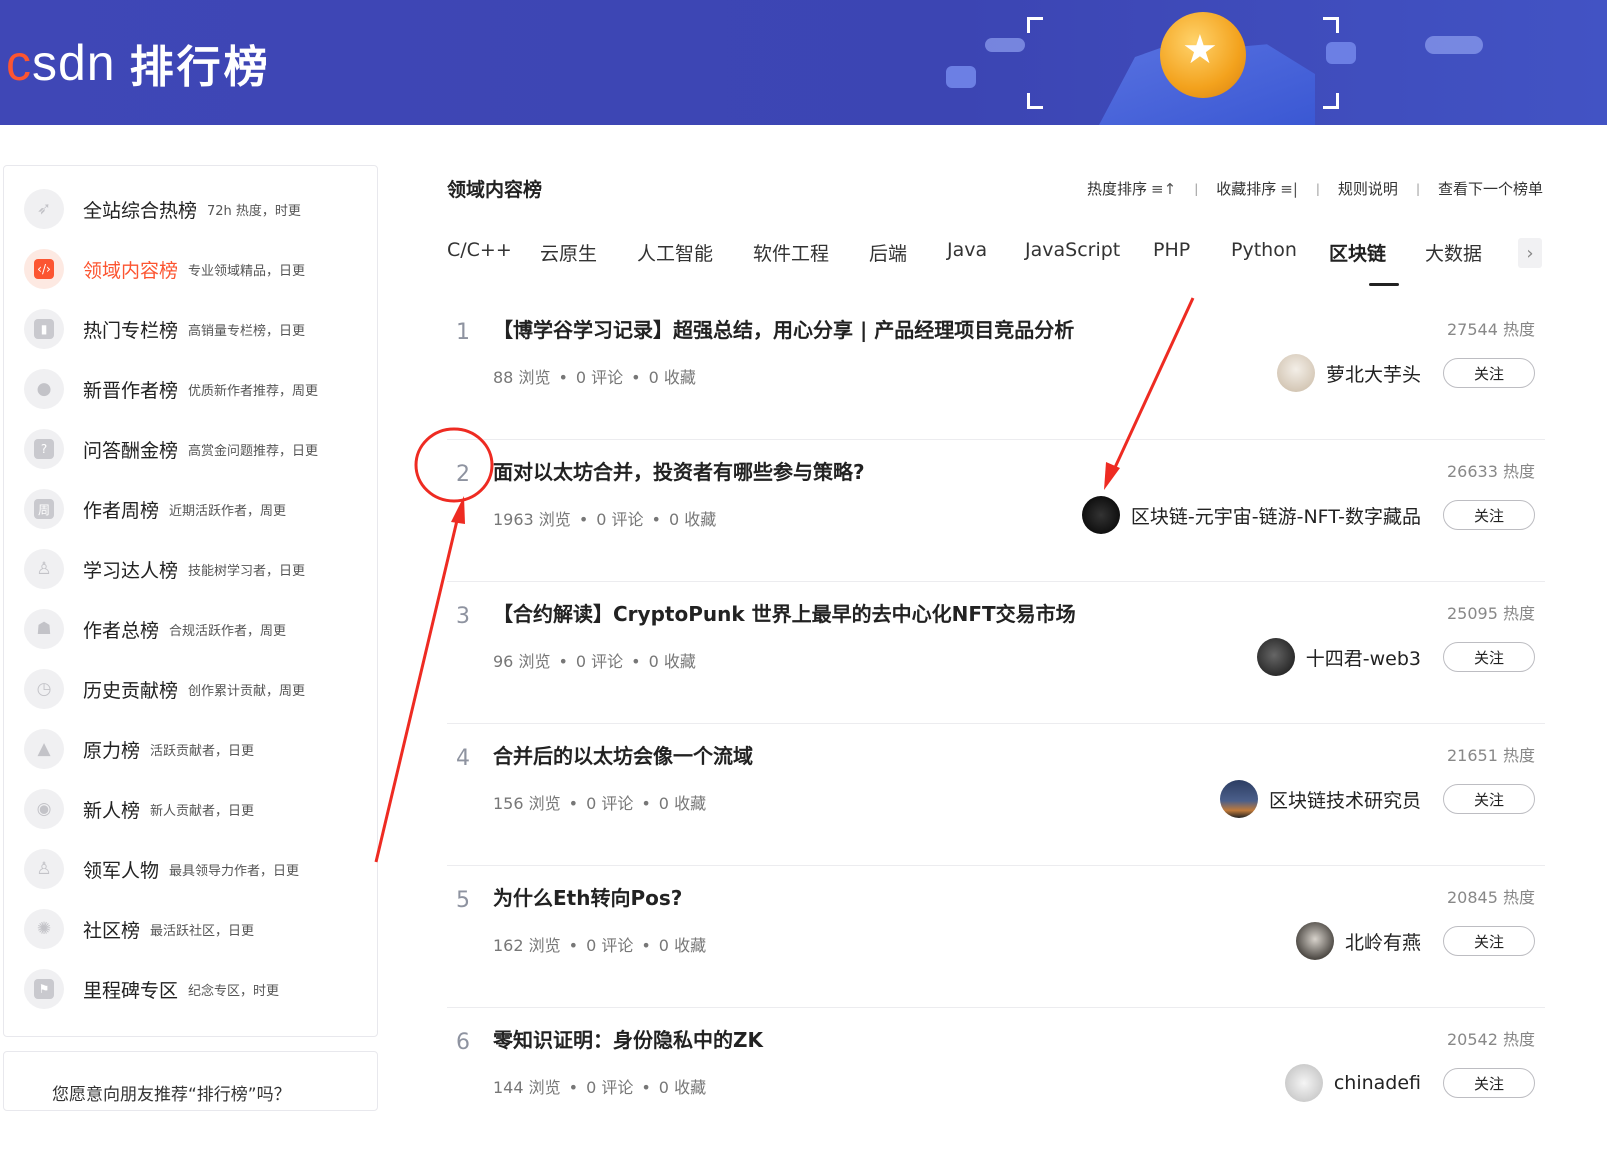  Describe the element at coordinates (121, 510) in the screenshot. I see `sidebar-item-label: 作者周榜` at that location.